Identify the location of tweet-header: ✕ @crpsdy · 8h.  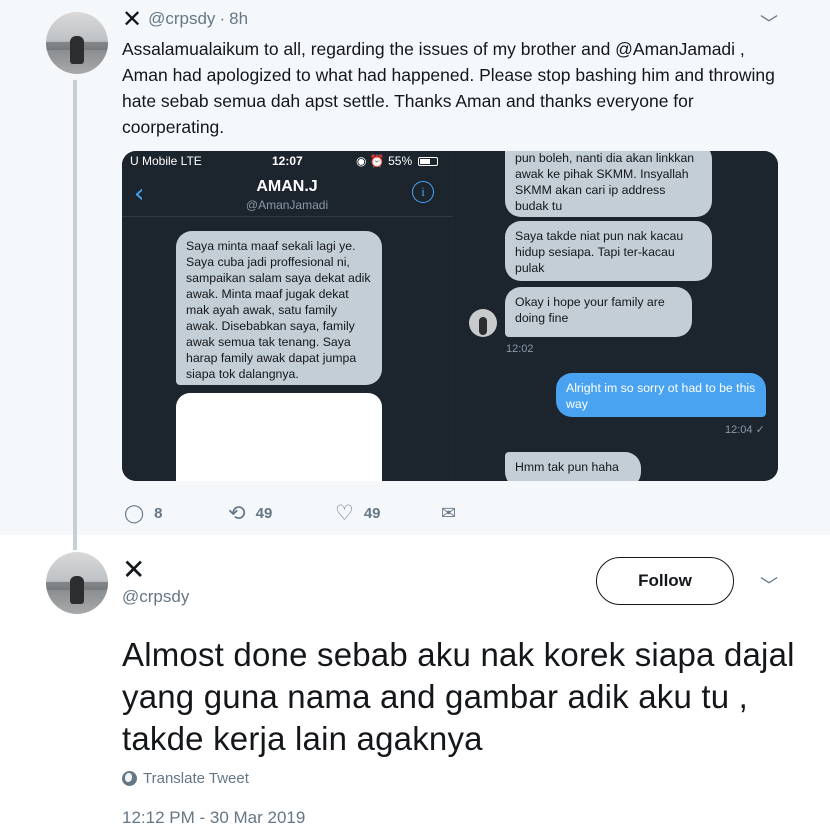
(185, 19).